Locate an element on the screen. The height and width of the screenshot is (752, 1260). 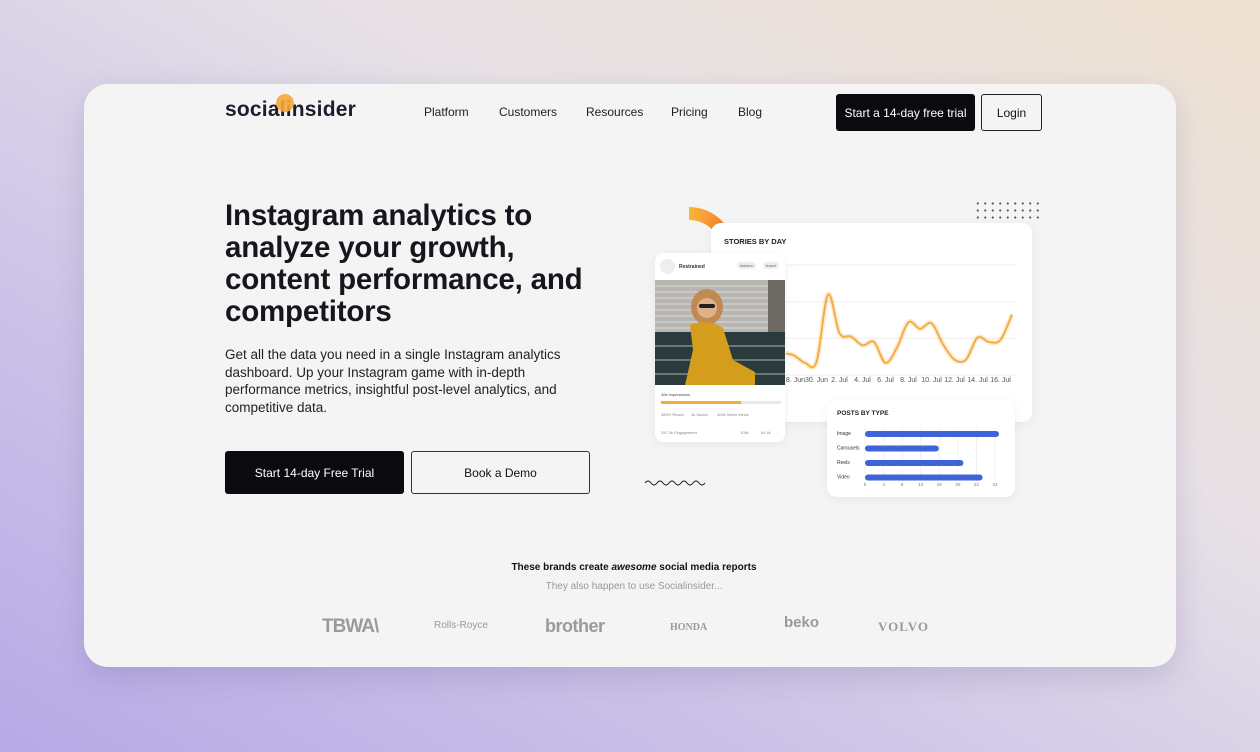
post-account-name: Restrained is located at coordinates (692, 267).